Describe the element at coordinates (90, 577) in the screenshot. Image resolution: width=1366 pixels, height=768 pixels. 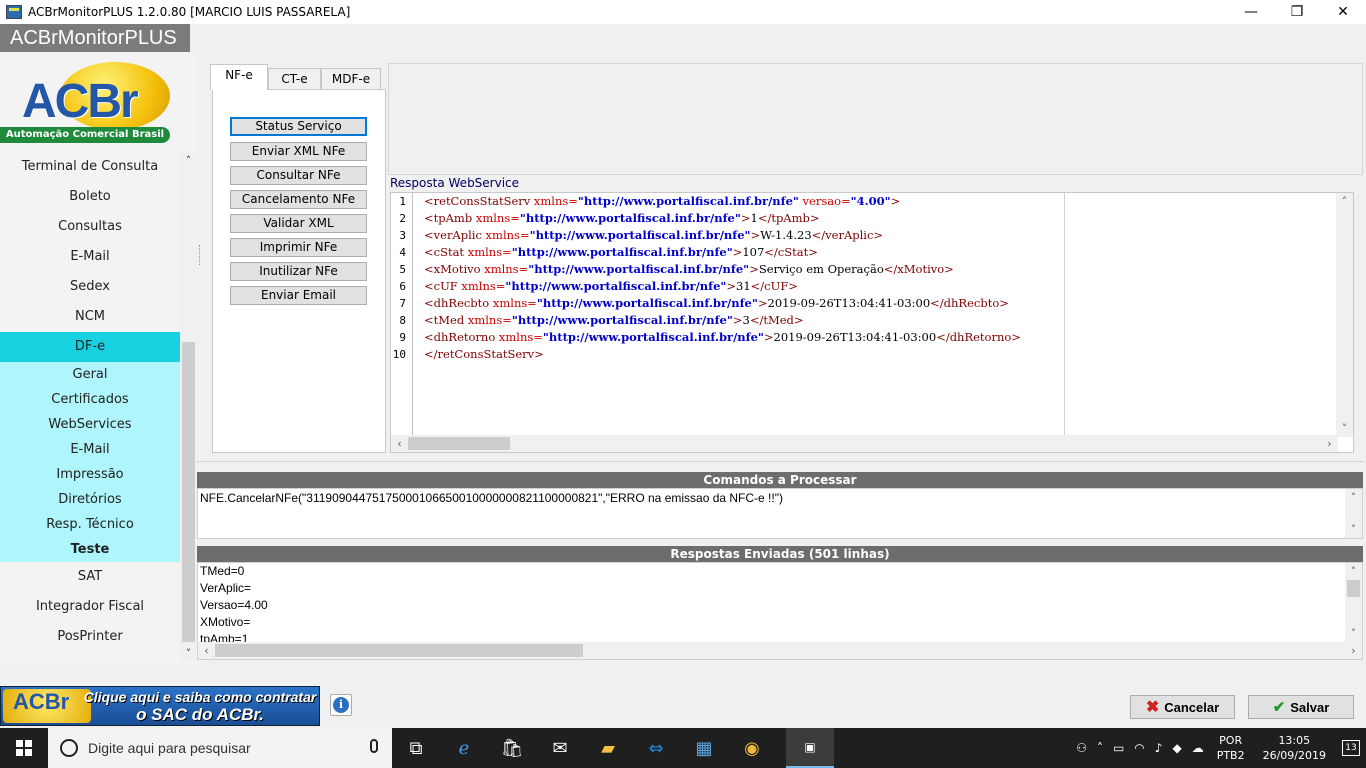
I see `sidebar-item-sat: SAT` at that location.